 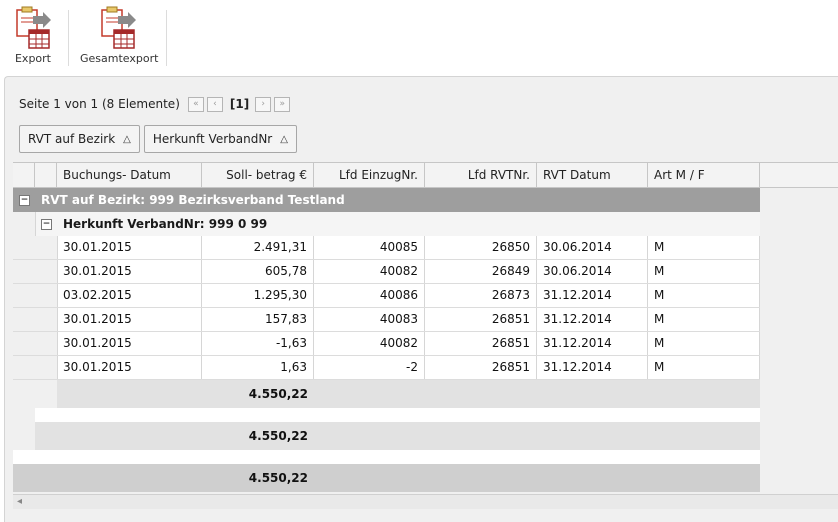 I want to click on table-row: 03.02.2015 1.295,30 40086 26873 31.12.2014 M, so click(x=386, y=296).